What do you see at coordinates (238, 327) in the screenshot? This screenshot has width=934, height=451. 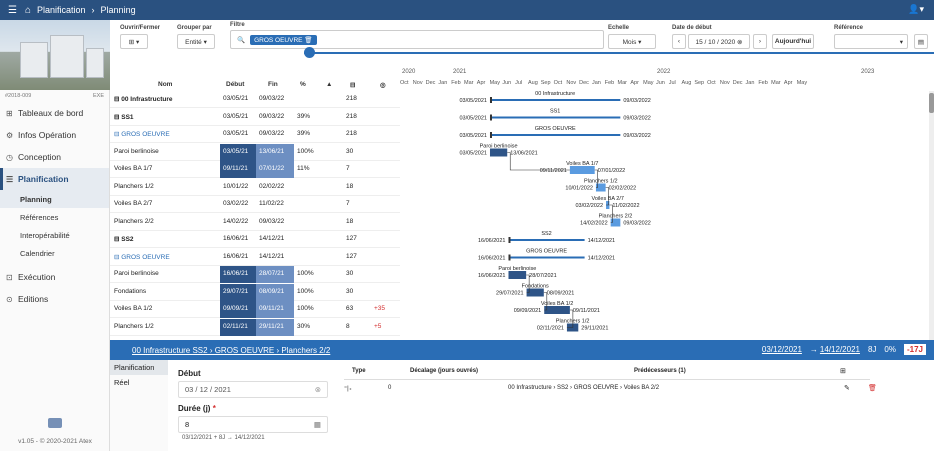 I see `task-start: 02/11/21` at bounding box center [238, 327].